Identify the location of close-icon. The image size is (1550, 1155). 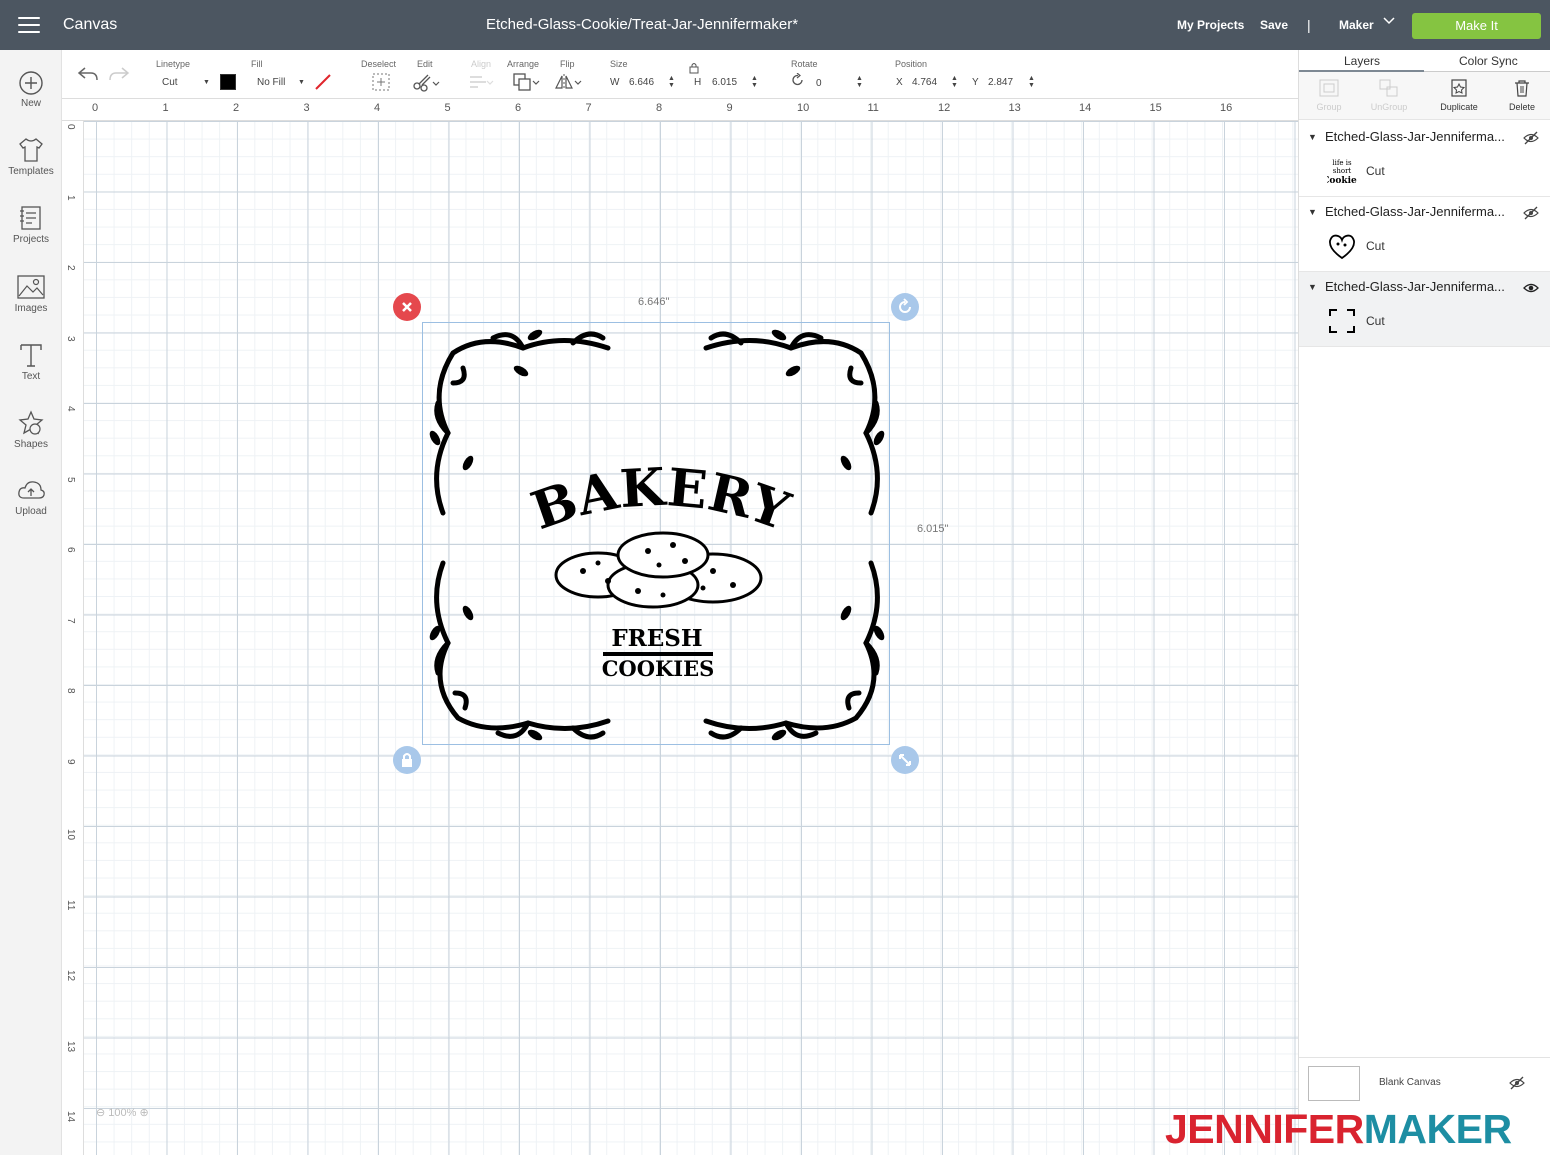
(407, 307).